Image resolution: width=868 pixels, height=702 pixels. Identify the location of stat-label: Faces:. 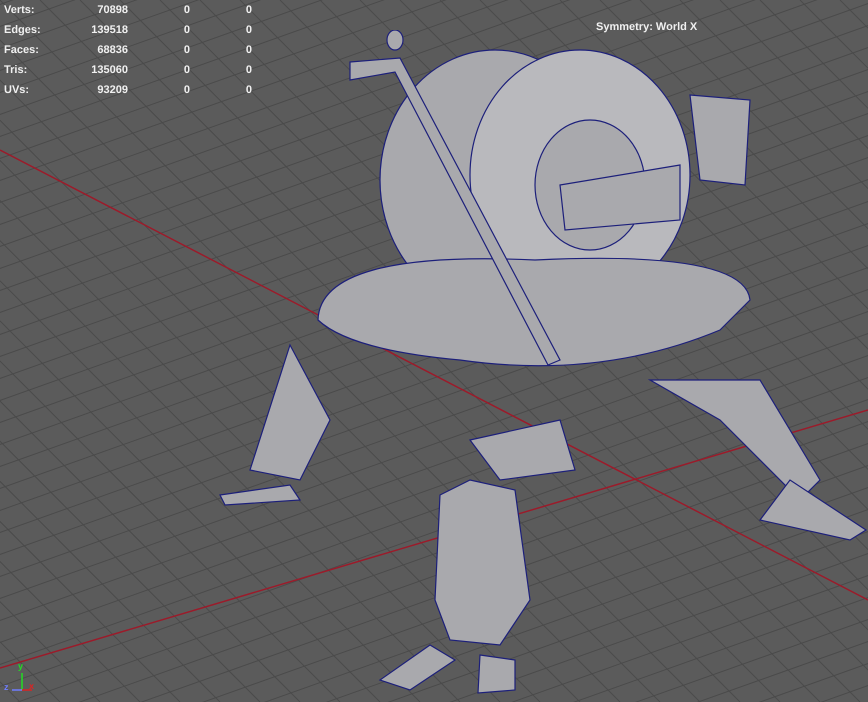
(22, 50).